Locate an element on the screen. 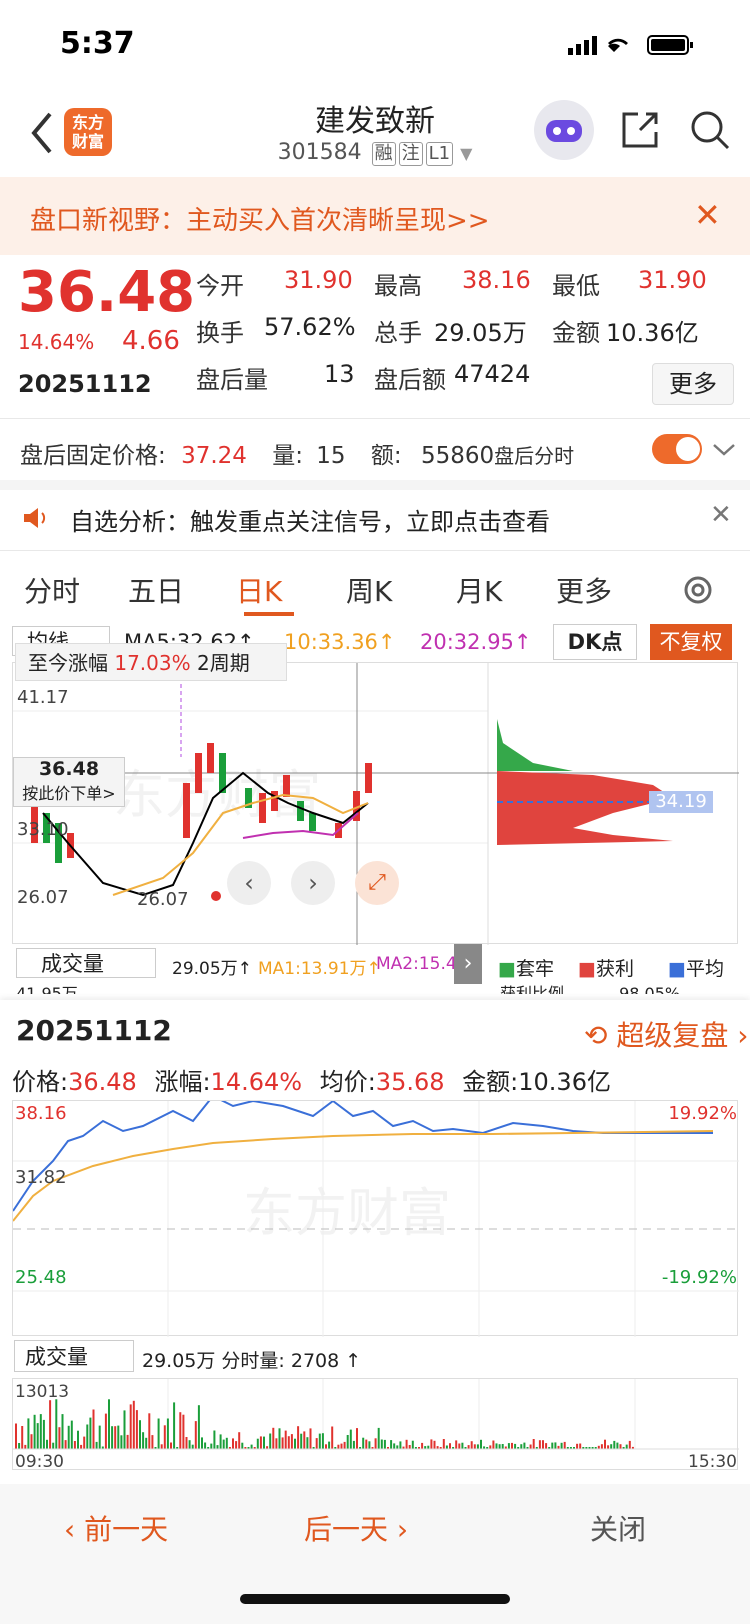  next-day-button: 后一天 › is located at coordinates (356, 1528).